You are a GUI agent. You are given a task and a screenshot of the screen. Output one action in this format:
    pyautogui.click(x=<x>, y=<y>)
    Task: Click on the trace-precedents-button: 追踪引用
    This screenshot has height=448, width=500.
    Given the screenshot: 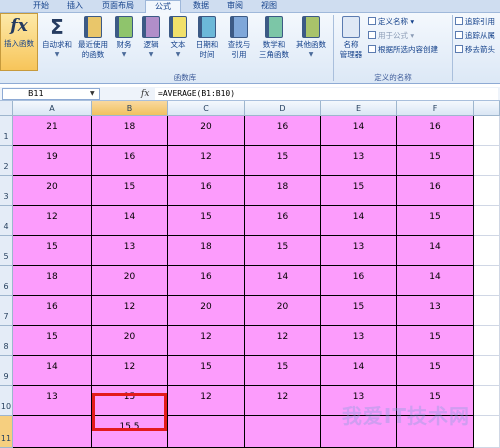 What is the action you would take?
    pyautogui.click(x=475, y=21)
    